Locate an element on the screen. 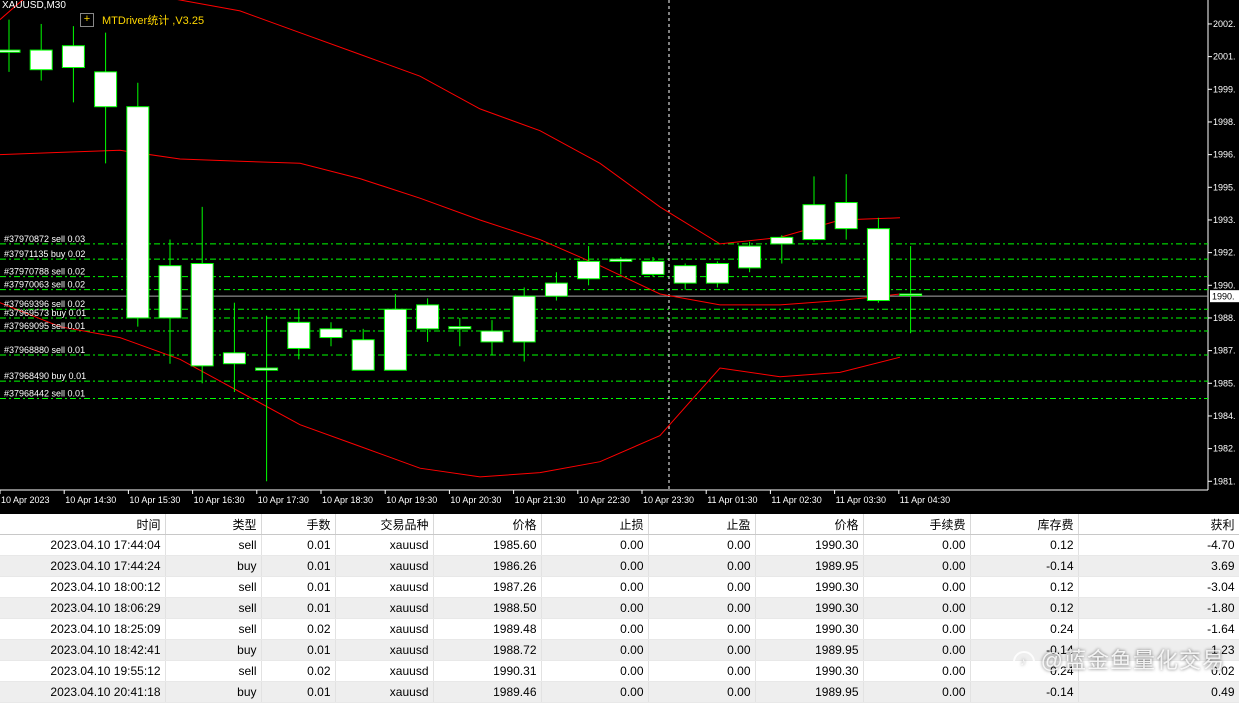  x-tick-label: 10 Apr 14:30 is located at coordinates (90, 500).